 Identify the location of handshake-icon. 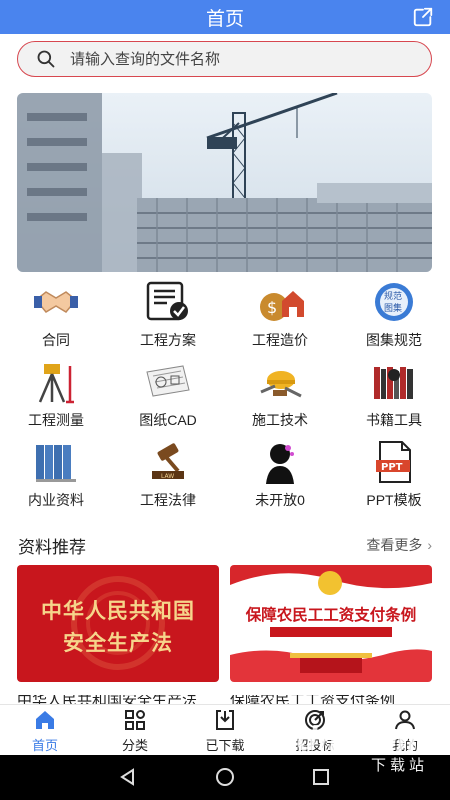
(56, 302).